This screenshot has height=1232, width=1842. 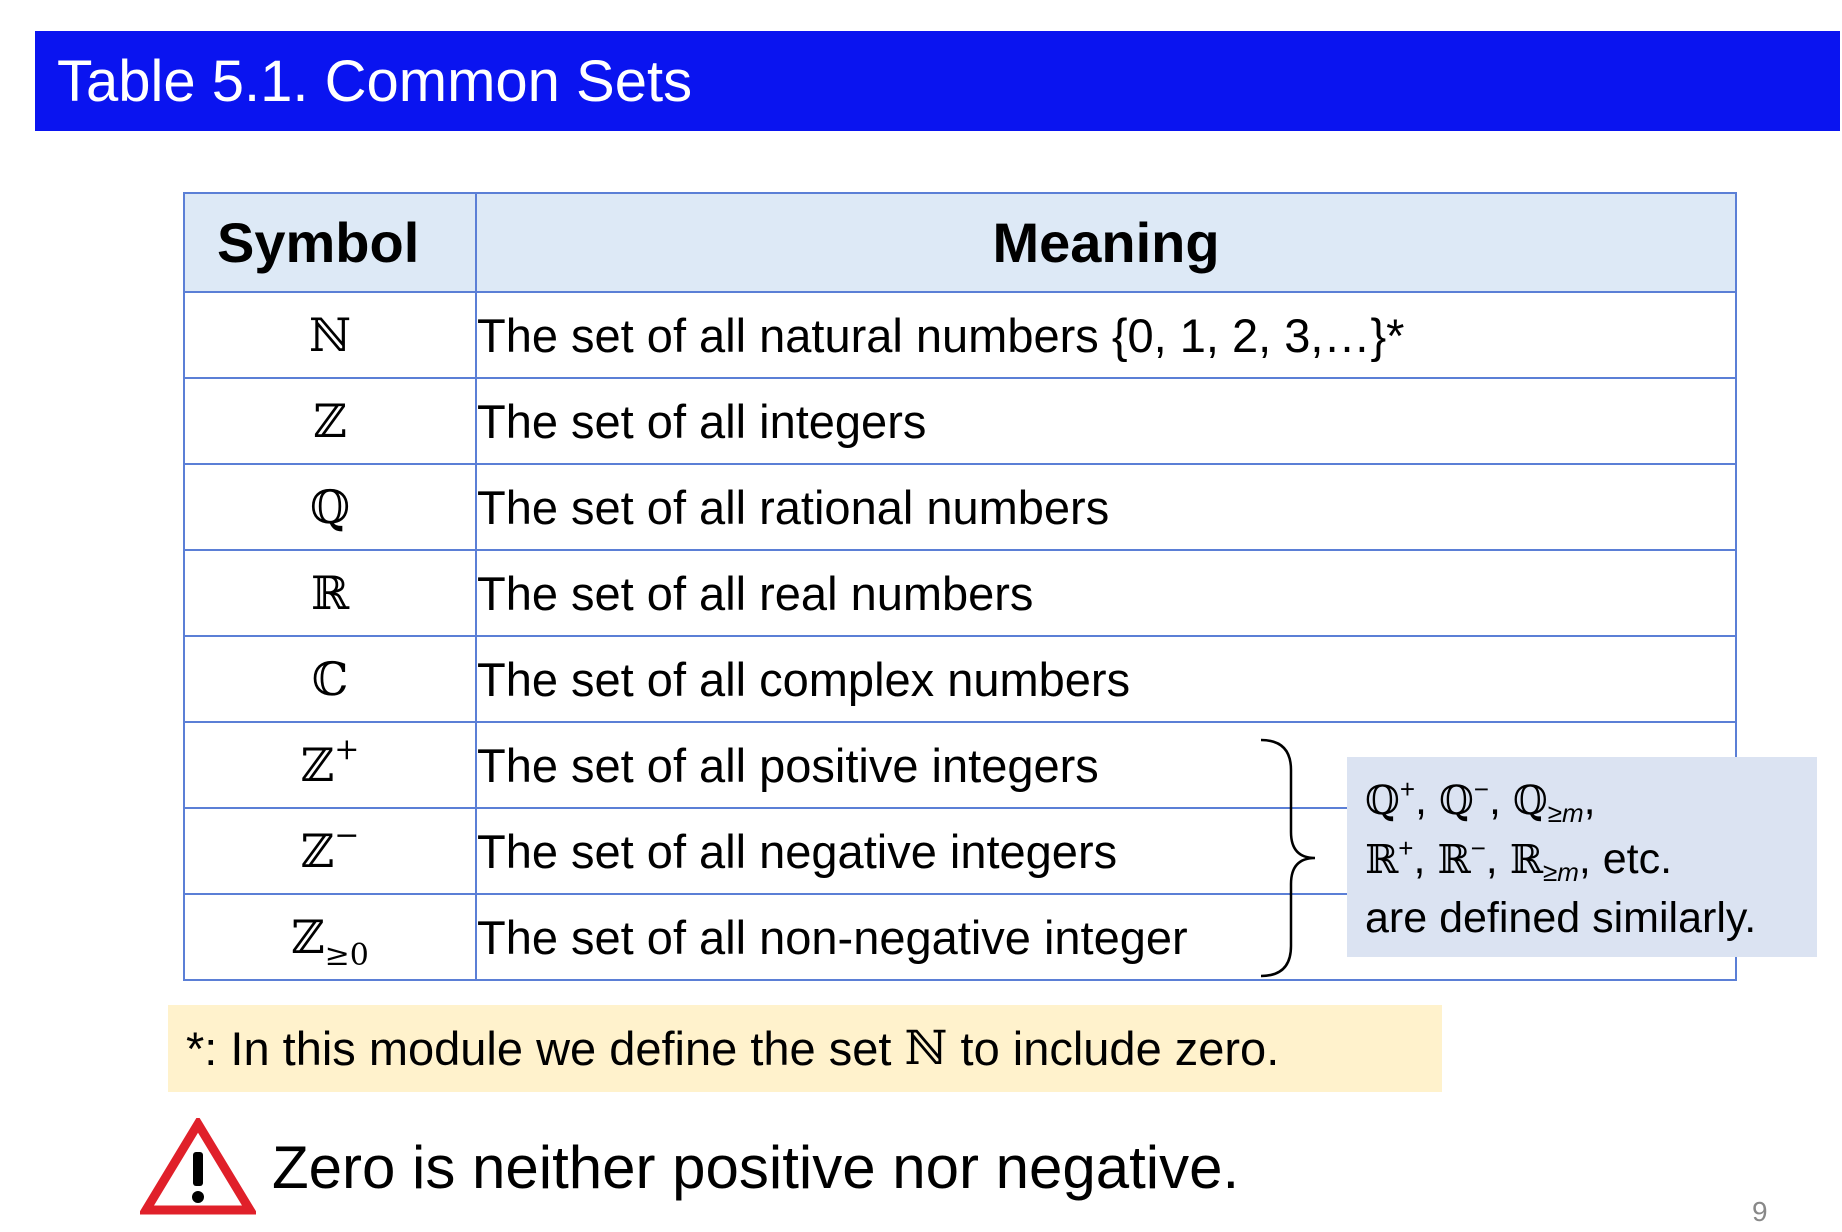 What do you see at coordinates (832, 937) in the screenshot?
I see `set-meaning: The set of all non-negative integer` at bounding box center [832, 937].